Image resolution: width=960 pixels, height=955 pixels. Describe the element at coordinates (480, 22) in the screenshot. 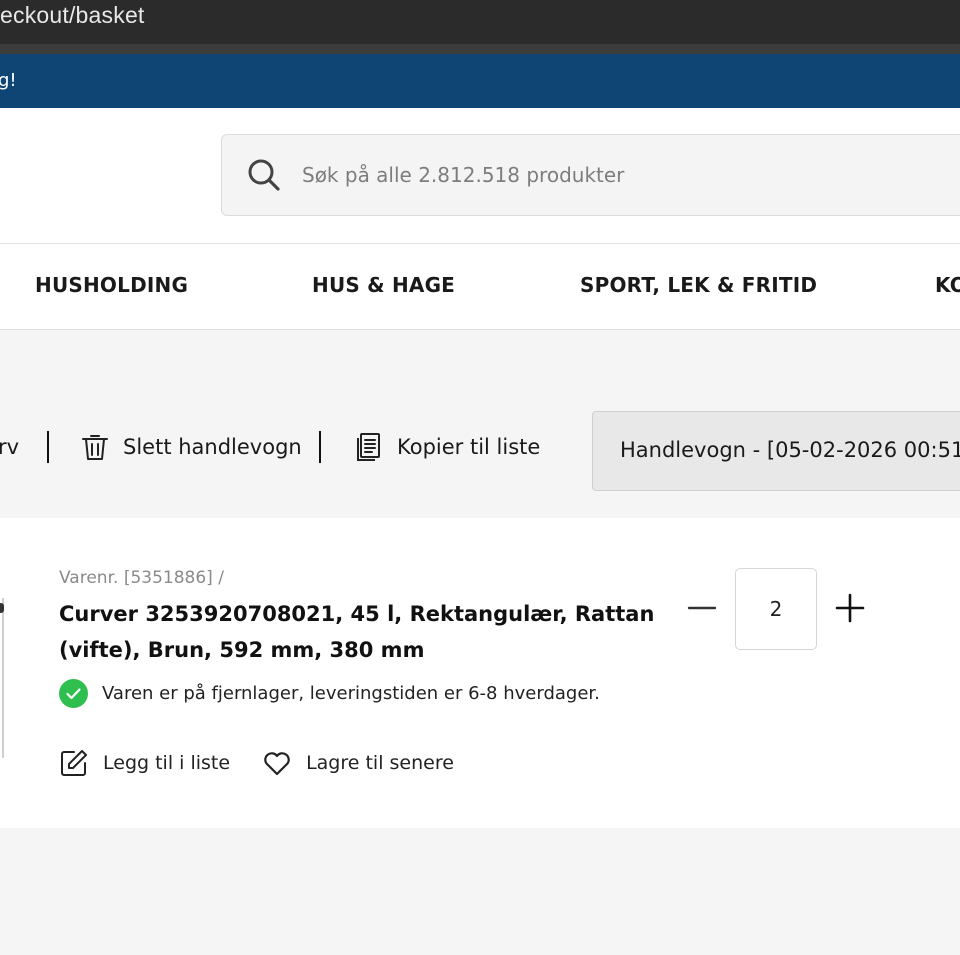

I see `browser-url-bar: eckout/basket` at that location.